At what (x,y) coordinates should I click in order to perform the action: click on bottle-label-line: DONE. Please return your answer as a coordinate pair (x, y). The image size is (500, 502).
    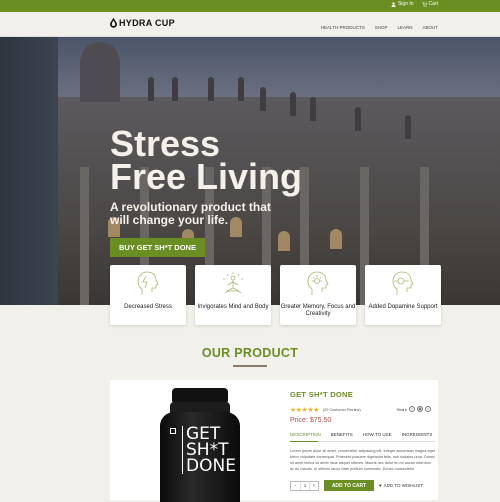
    Looking at the image, I should click on (211, 466).